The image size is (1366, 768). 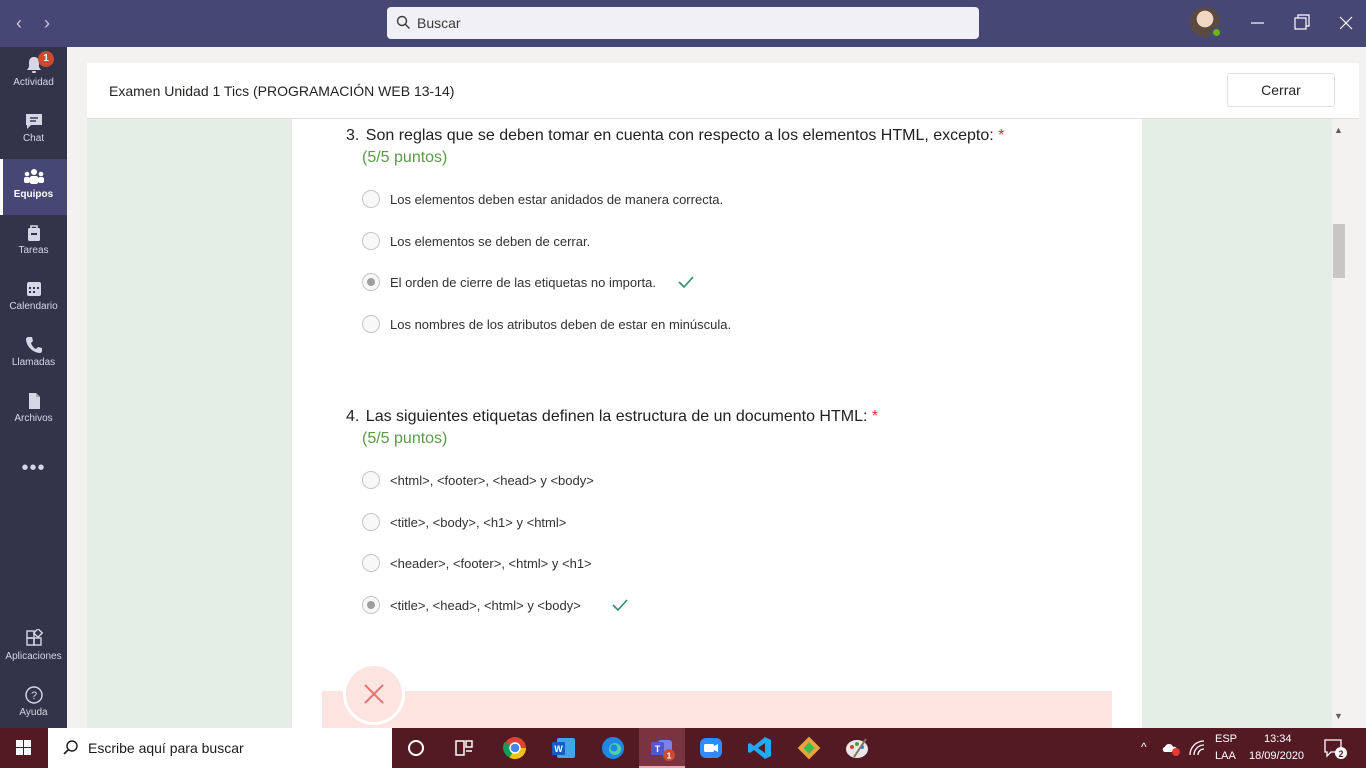 I want to click on rail-item-label: Tareas, so click(x=33, y=250).